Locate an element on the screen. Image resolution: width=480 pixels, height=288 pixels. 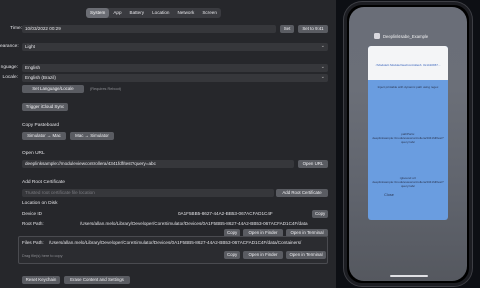
copy-device-id-button: Copy is located at coordinates (320, 214).